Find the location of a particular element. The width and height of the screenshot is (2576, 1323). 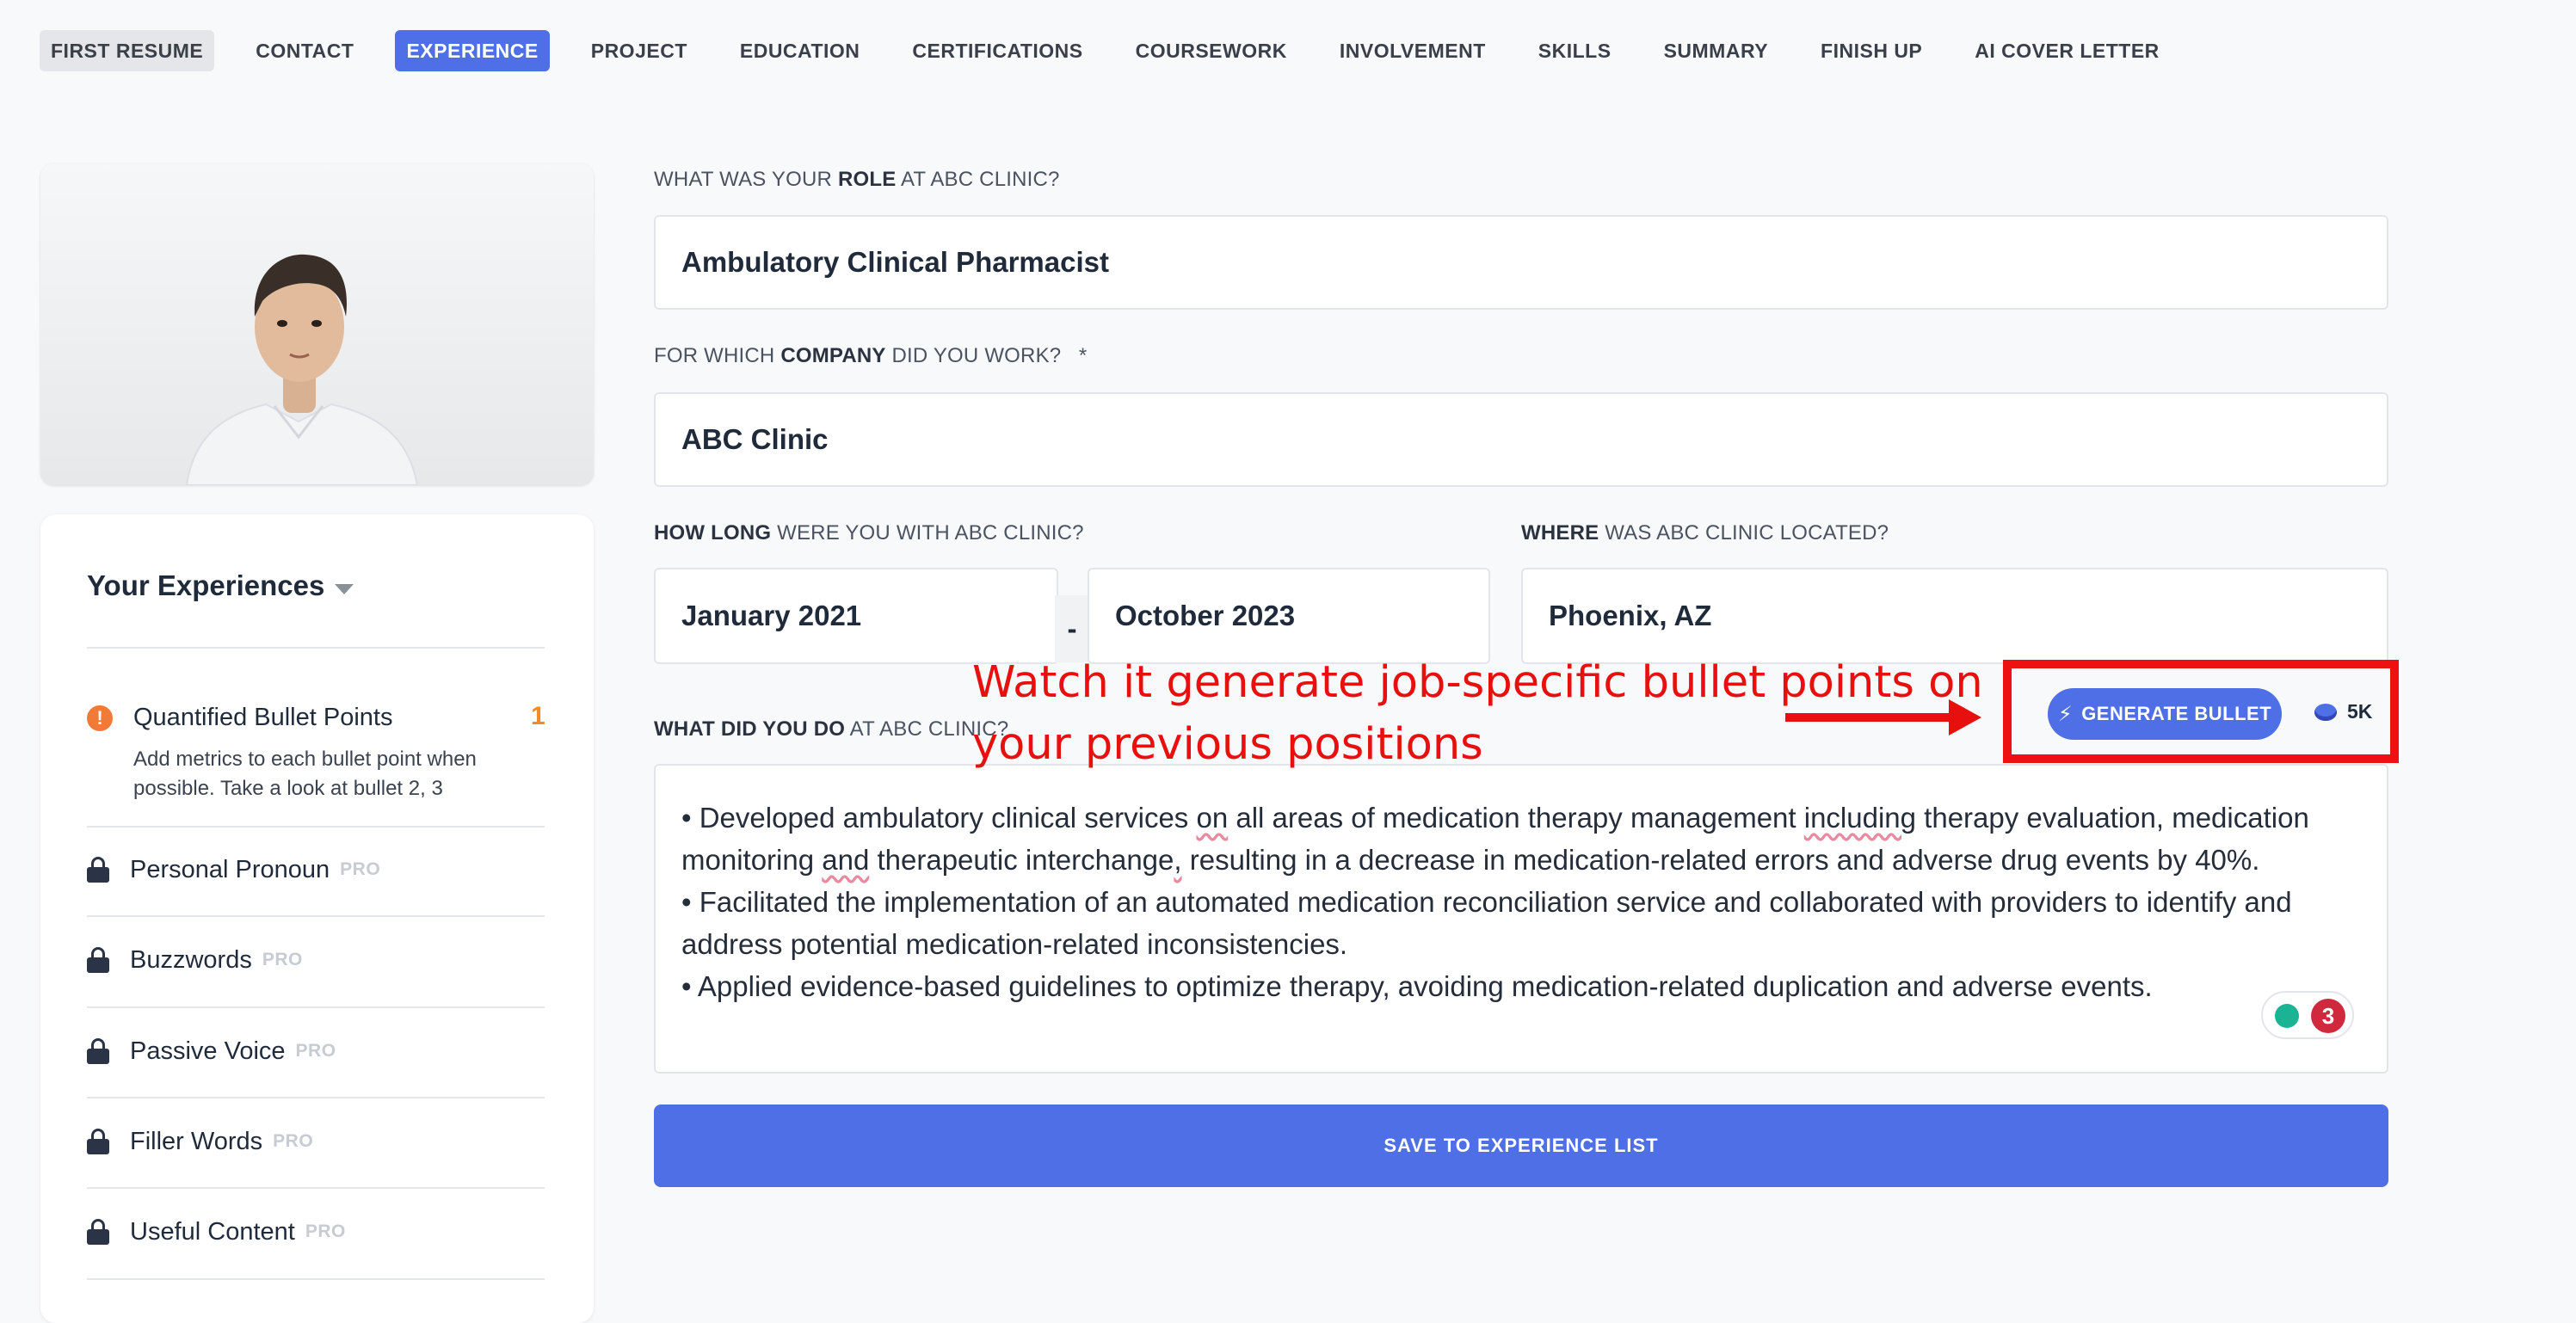

assistant-issue-count: 3 is located at coordinates (2328, 1016).